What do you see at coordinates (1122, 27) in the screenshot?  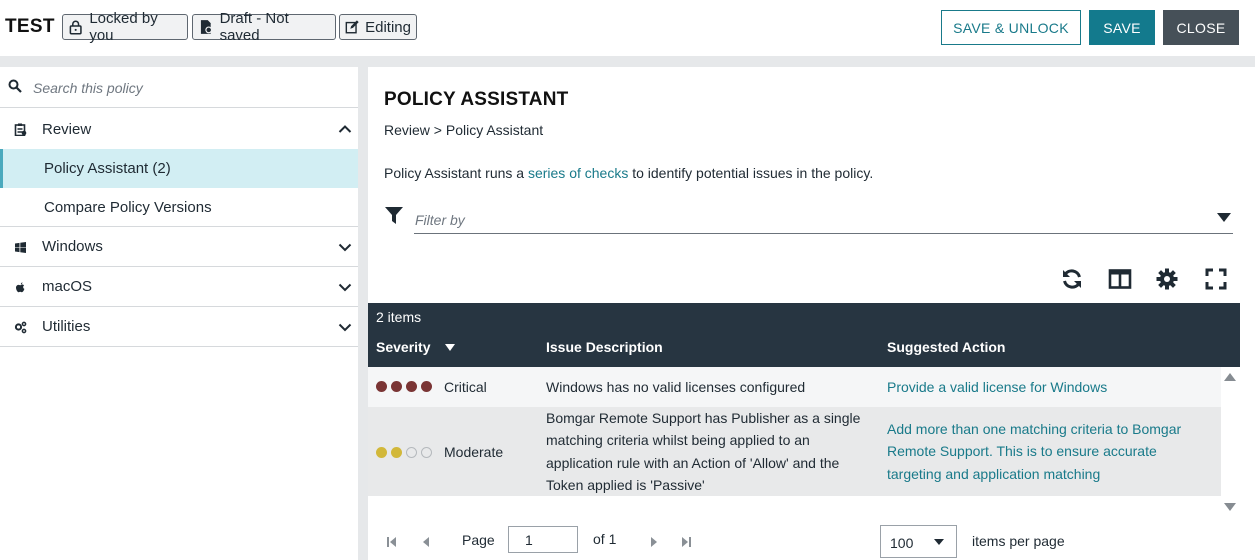 I see `save-button: SAVE` at bounding box center [1122, 27].